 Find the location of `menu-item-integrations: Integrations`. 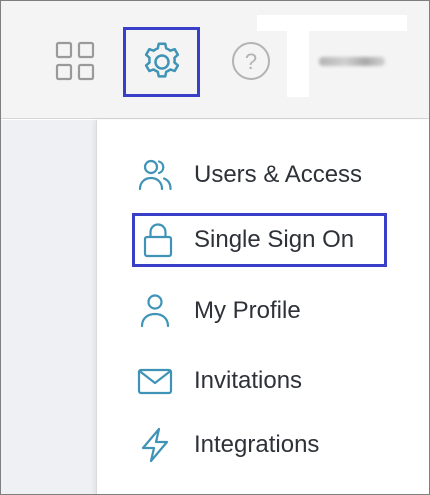

menu-item-integrations: Integrations is located at coordinates (275, 445).